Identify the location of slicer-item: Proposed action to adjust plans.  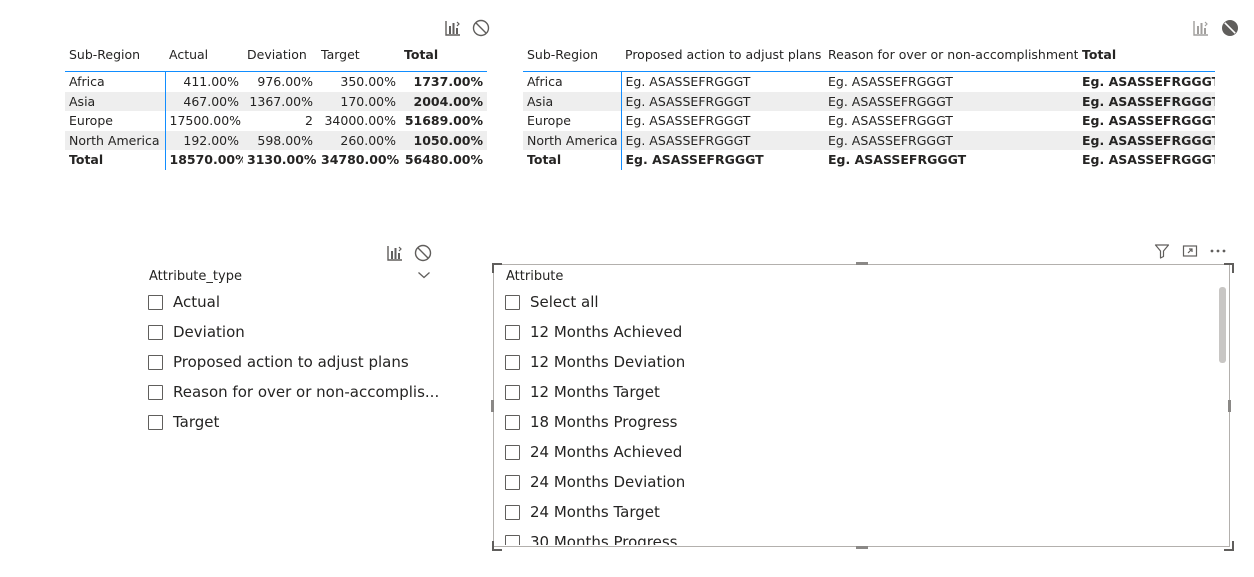
(293, 362).